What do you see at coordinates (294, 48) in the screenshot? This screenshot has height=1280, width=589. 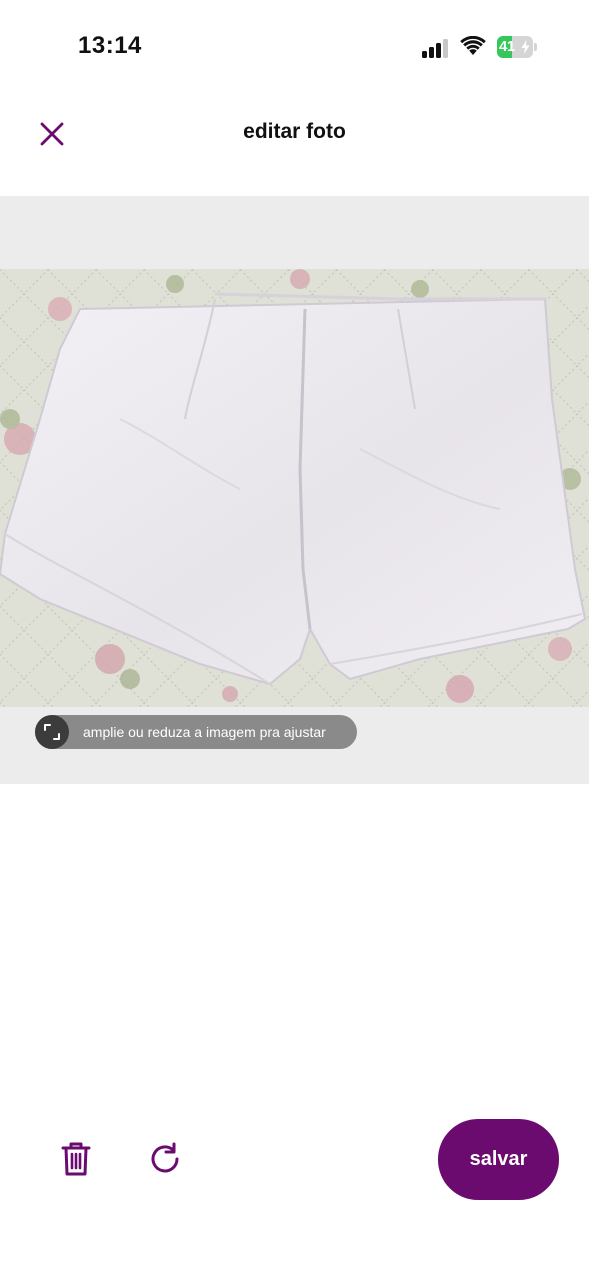 I see `status-bar: 13:14 41` at bounding box center [294, 48].